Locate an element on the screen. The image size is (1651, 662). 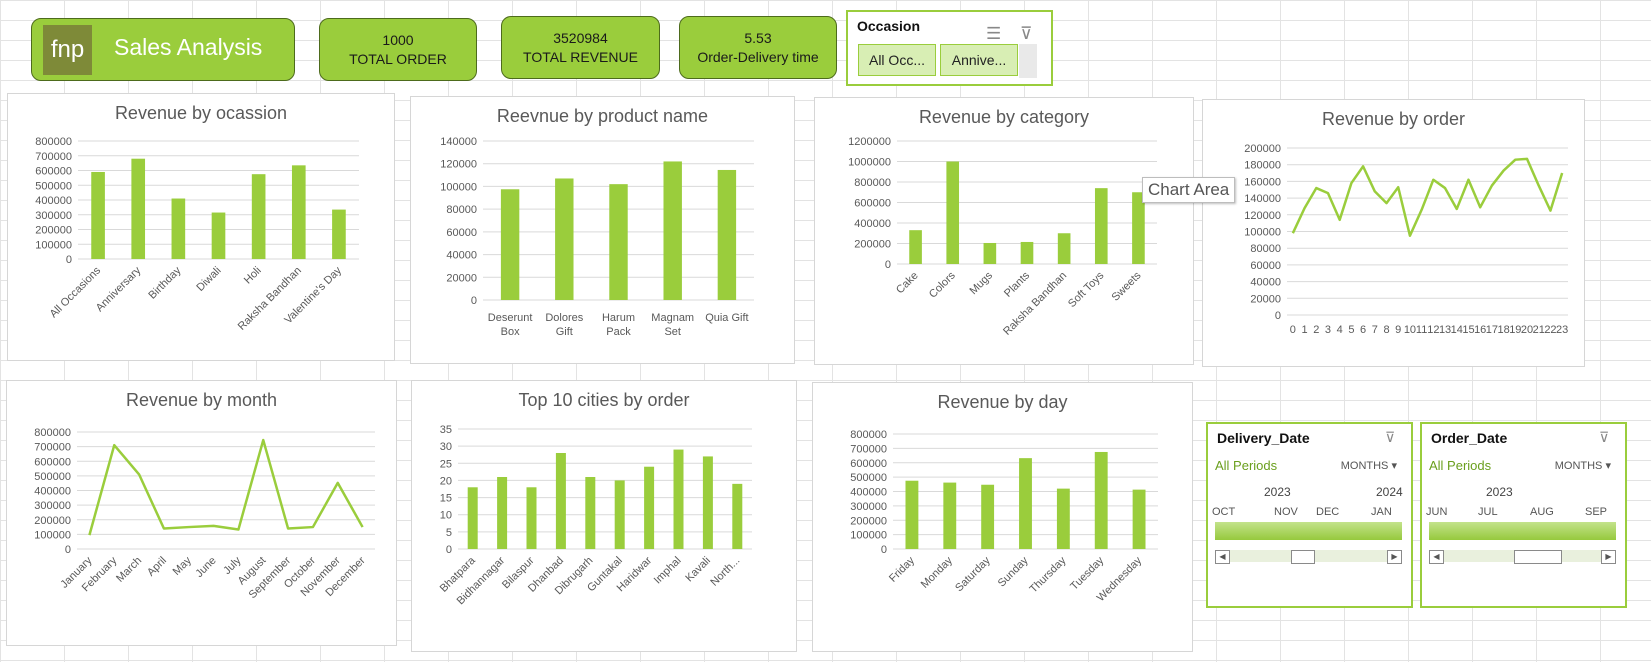
y-tick-label: 20000 is located at coordinates (1265, 299).